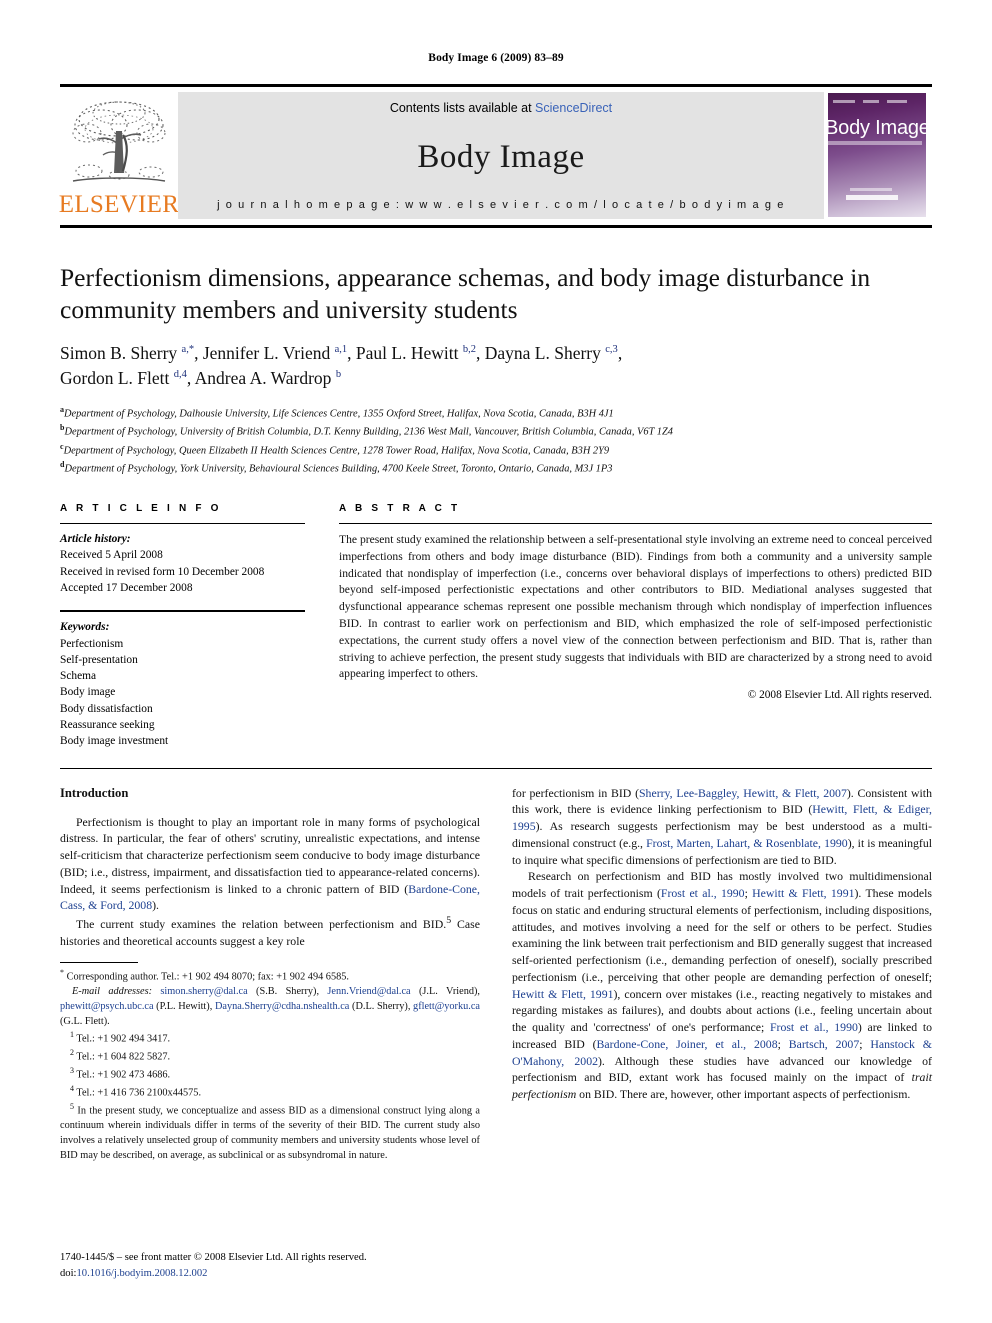  What do you see at coordinates (155, 905) in the screenshot?
I see `intro-p1-text-b: ).` at bounding box center [155, 905].